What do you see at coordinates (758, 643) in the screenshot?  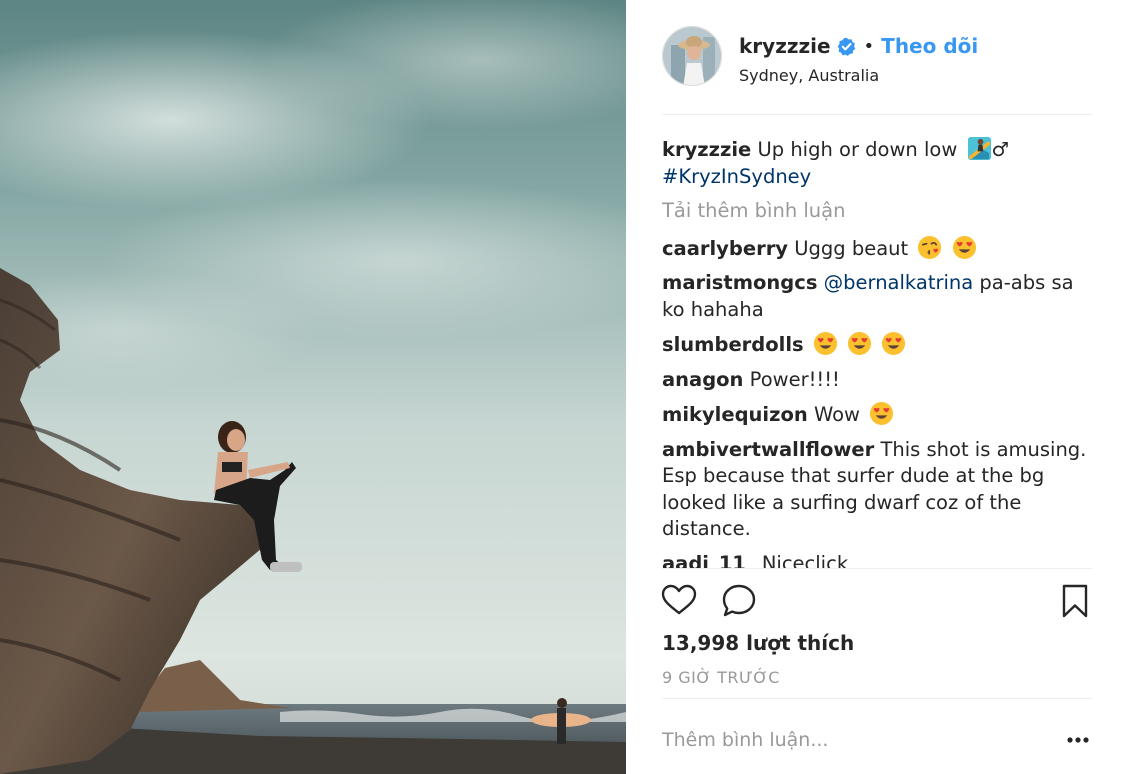 I see `likes-count: 13,998 lượt thích` at bounding box center [758, 643].